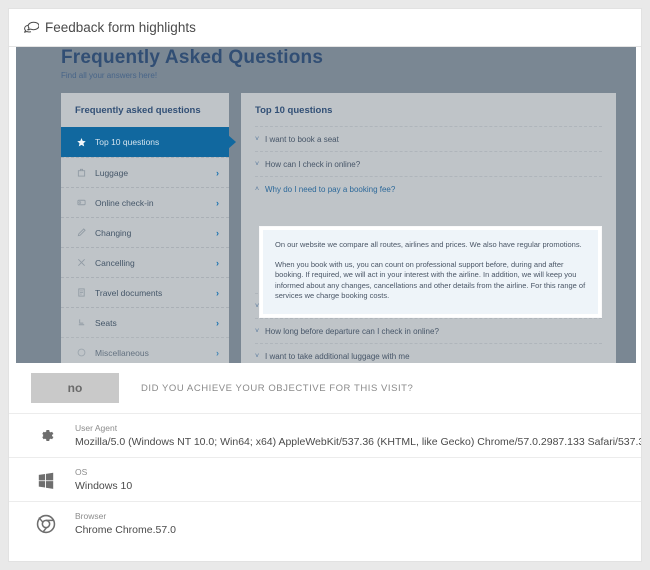 This screenshot has width=650, height=570. What do you see at coordinates (96, 428) in the screenshot?
I see `info-label: User Agent` at bounding box center [96, 428].